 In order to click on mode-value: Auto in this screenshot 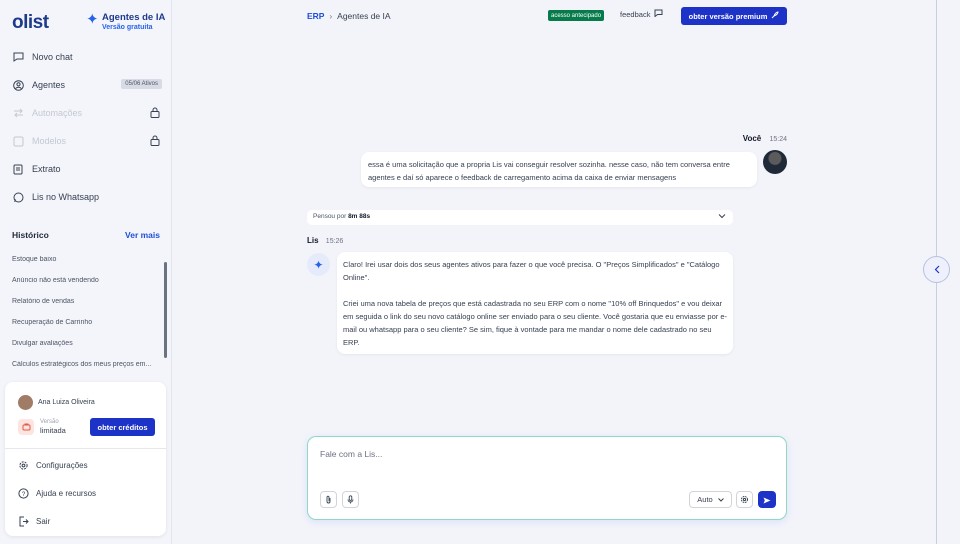, I will do `click(705, 499)`.